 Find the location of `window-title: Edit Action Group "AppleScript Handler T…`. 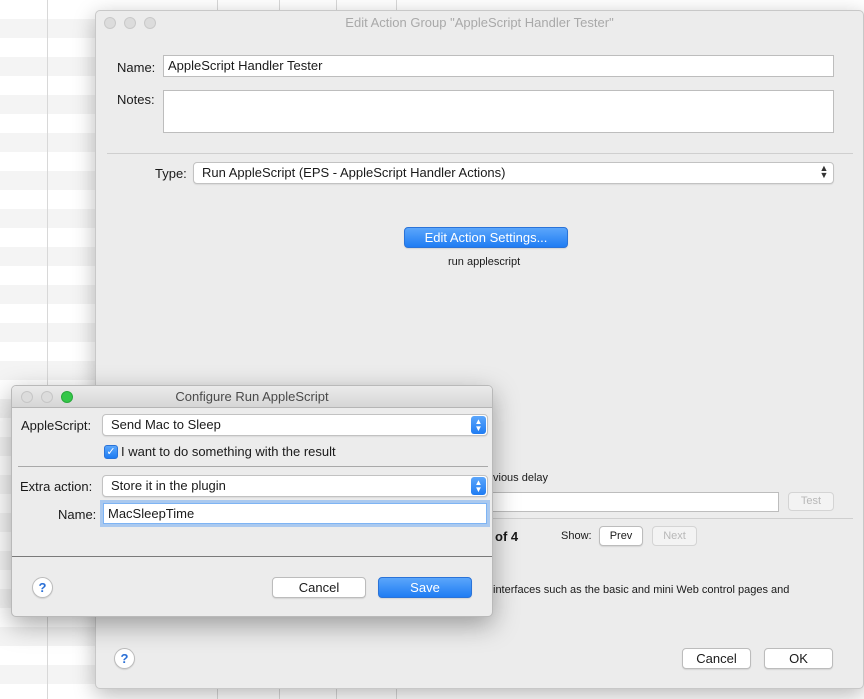

window-title: Edit Action Group "AppleScript Handler T… is located at coordinates (479, 22).